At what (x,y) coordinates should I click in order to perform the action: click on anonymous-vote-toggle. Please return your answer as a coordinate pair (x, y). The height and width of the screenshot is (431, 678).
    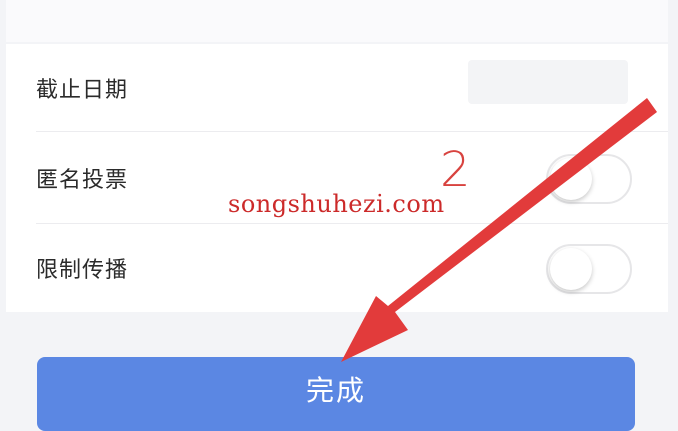
    Looking at the image, I should click on (589, 179).